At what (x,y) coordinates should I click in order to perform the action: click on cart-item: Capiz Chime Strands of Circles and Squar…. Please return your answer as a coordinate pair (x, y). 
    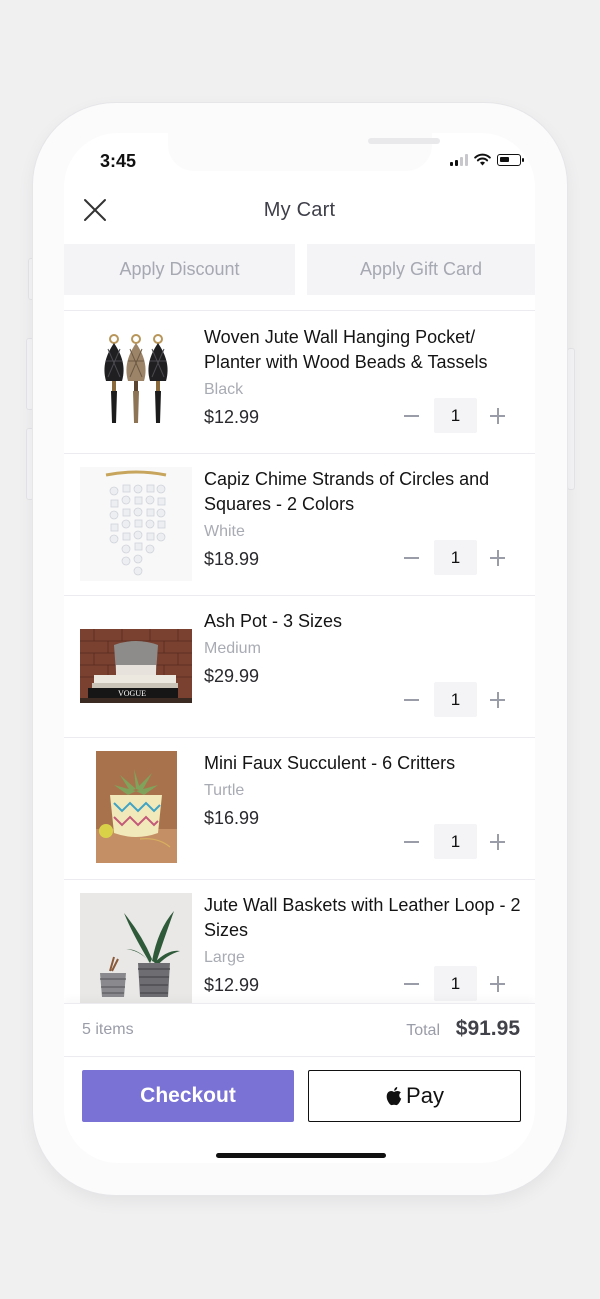
    Looking at the image, I should click on (299, 524).